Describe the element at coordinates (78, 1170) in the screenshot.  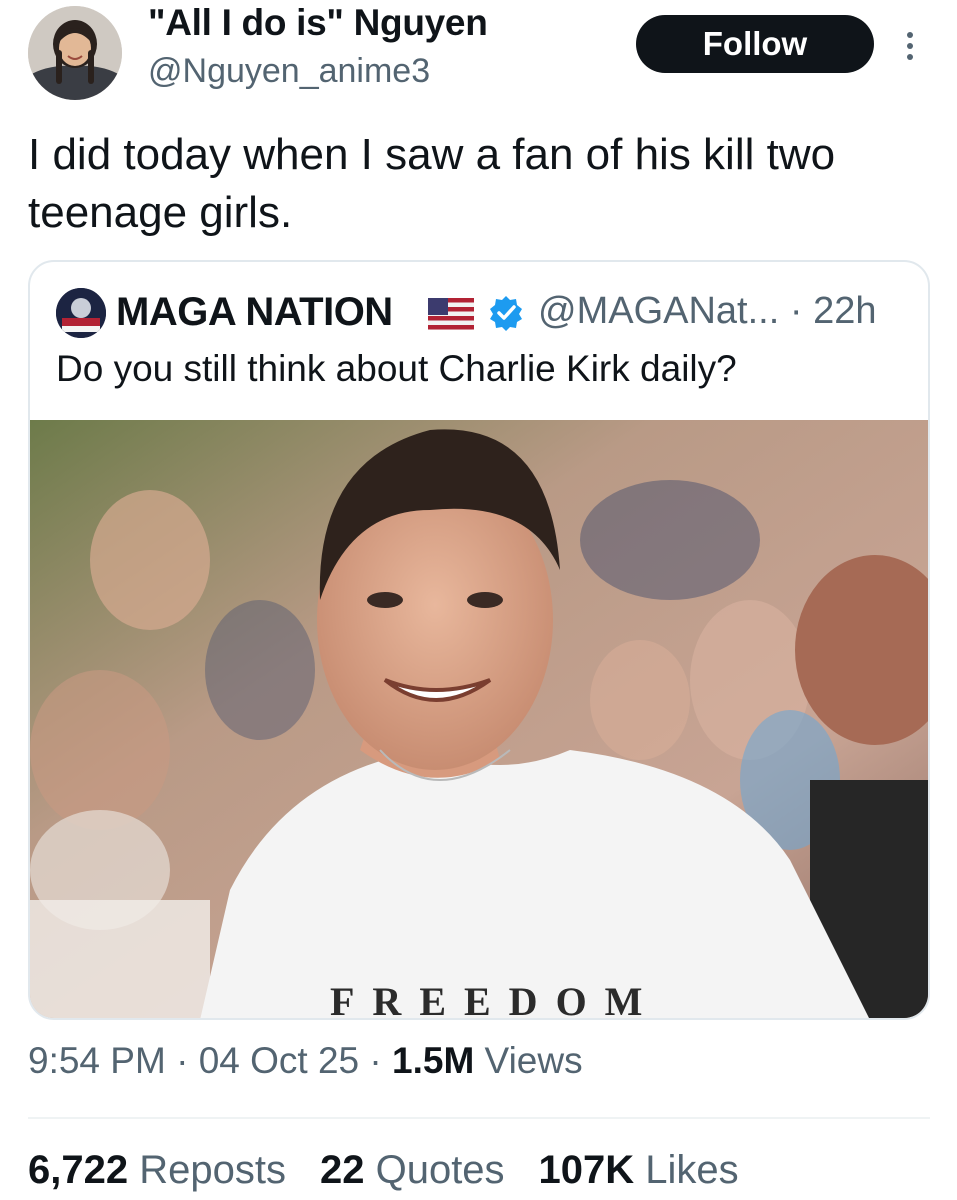
I see `reposts-count: 6,722` at that location.